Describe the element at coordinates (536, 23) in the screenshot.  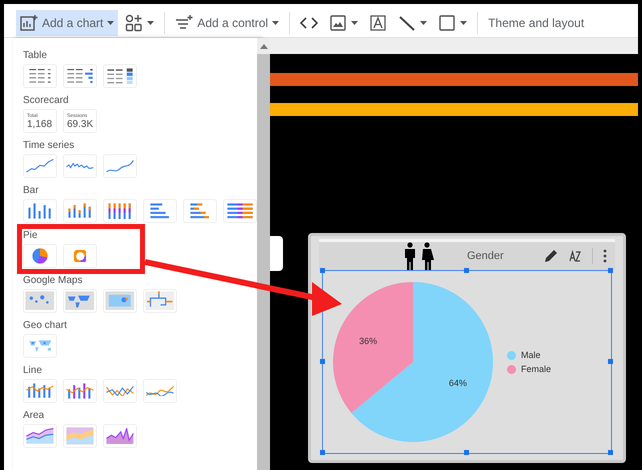
I see `theme-layout-button: Theme and layout` at that location.